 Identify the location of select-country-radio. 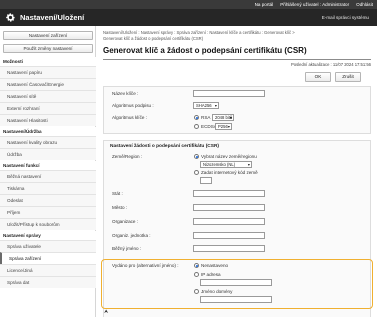
(196, 156).